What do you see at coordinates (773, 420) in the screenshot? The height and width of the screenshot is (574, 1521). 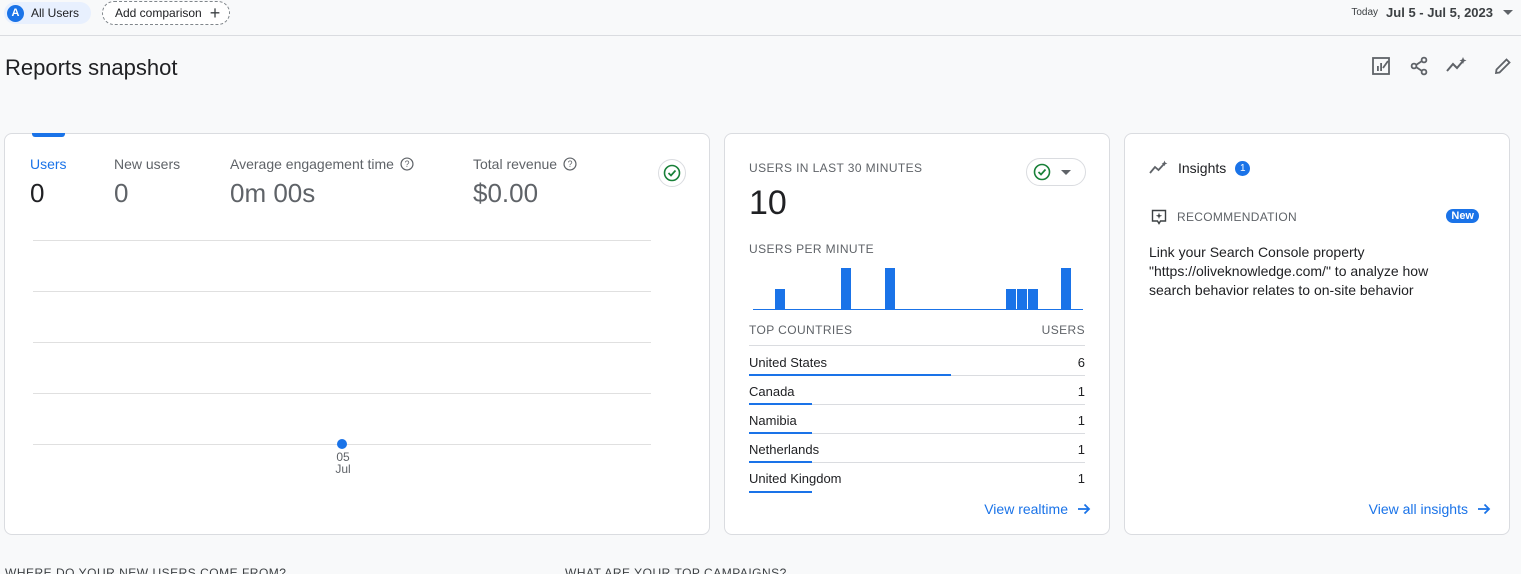 I see `country-name: Namibia` at bounding box center [773, 420].